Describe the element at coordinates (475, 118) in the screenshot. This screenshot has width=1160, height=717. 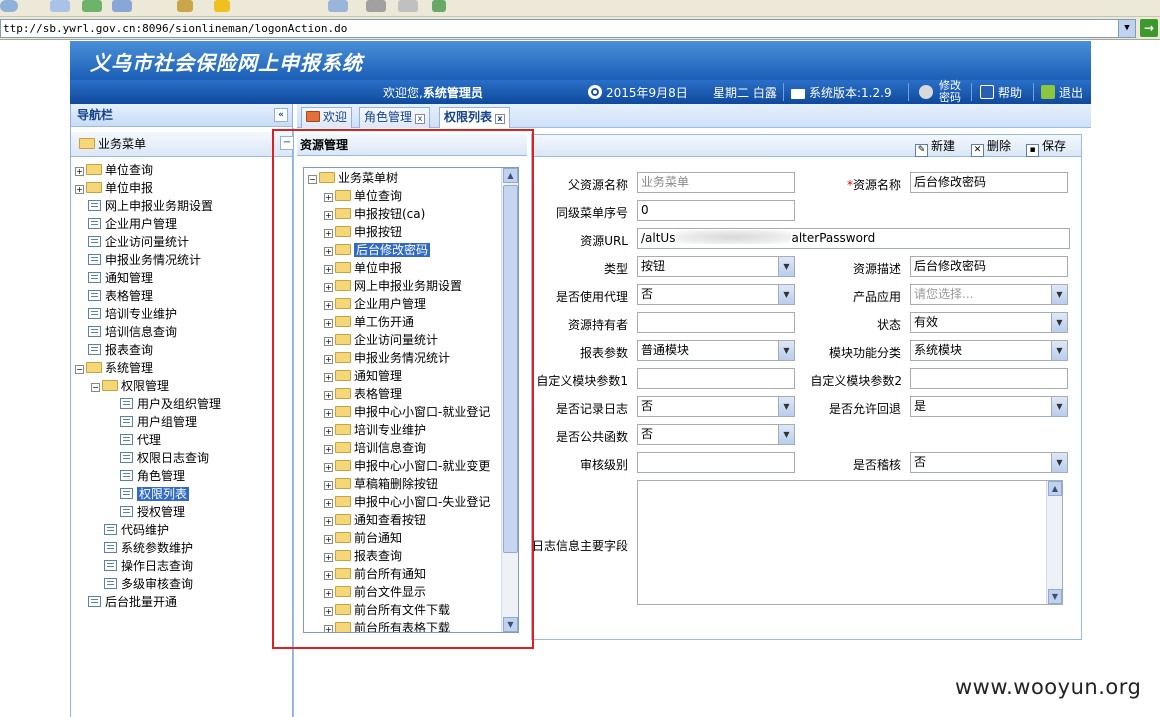
I see `tab-permission-list: 权限列表 x` at that location.